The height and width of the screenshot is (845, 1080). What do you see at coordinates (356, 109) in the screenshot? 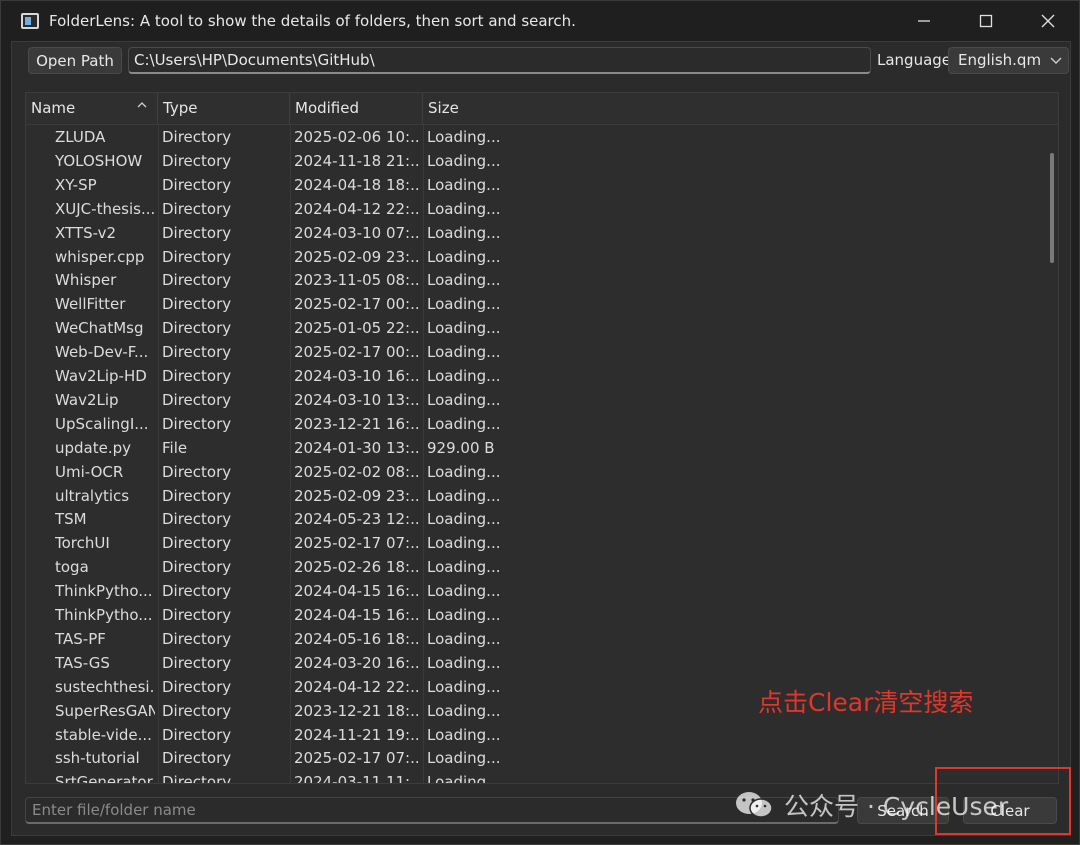
I see `column-header-modified: Modified` at bounding box center [356, 109].